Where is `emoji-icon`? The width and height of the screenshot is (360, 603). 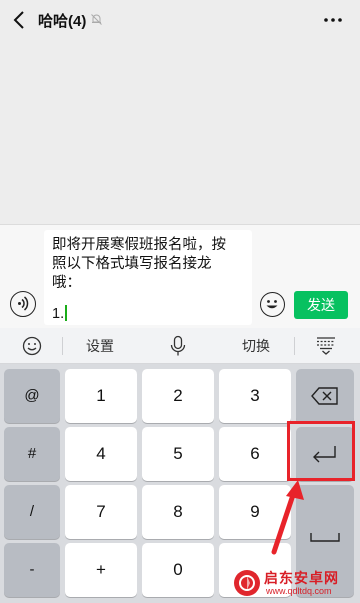 emoji-icon is located at coordinates (272, 304).